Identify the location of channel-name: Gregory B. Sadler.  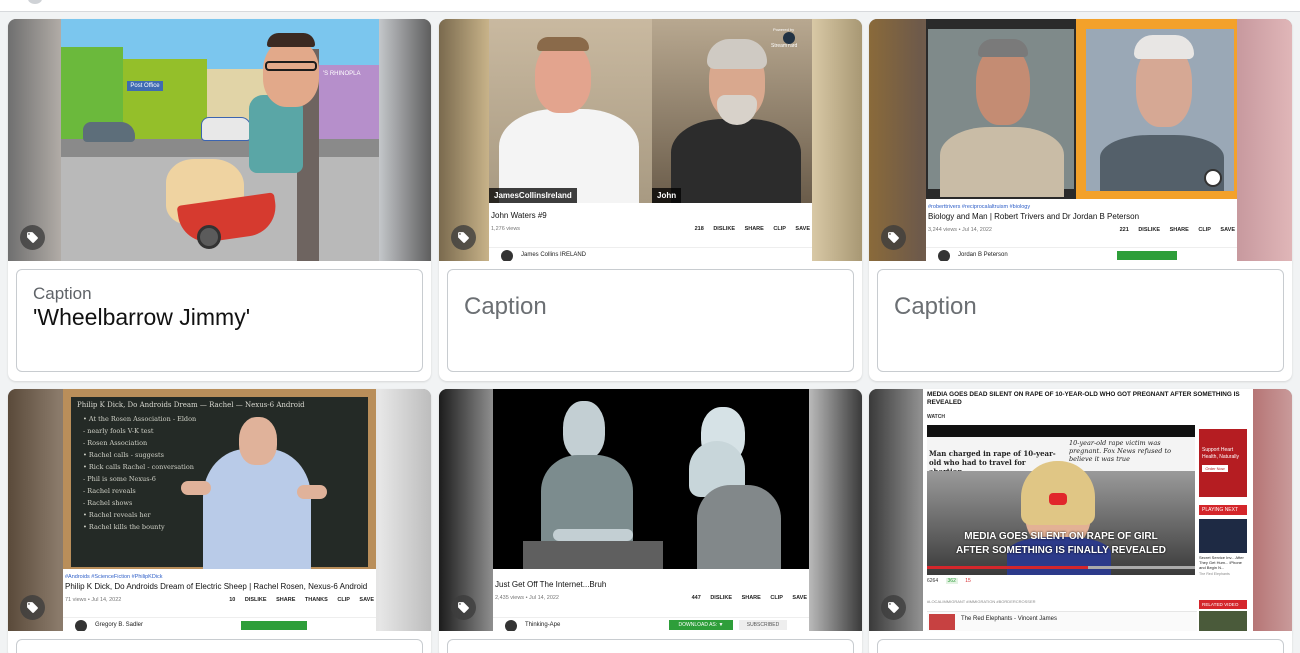
(119, 625).